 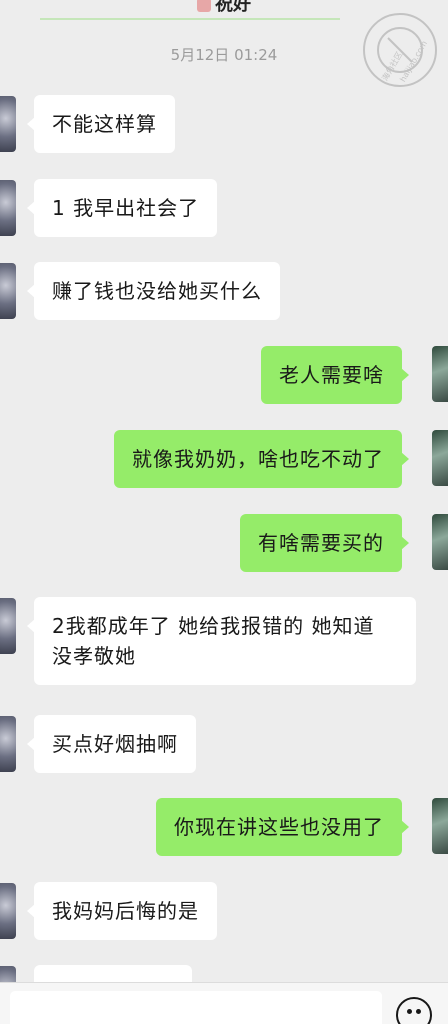 What do you see at coordinates (224, 55) in the screenshot?
I see `message-timestamp: 5月12日 01:24` at bounding box center [224, 55].